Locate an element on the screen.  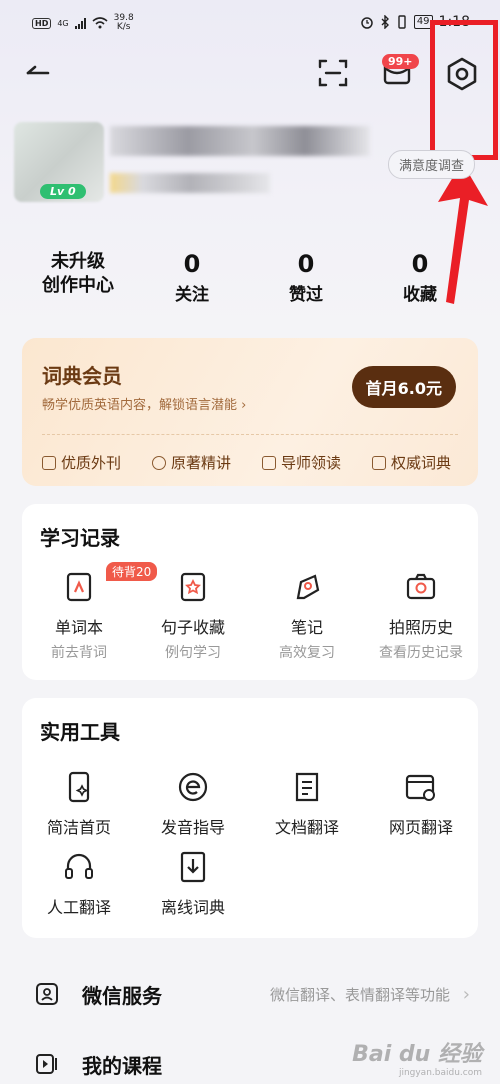
tool-pronunciation: 发音指导 is located at coordinates (193, 804).